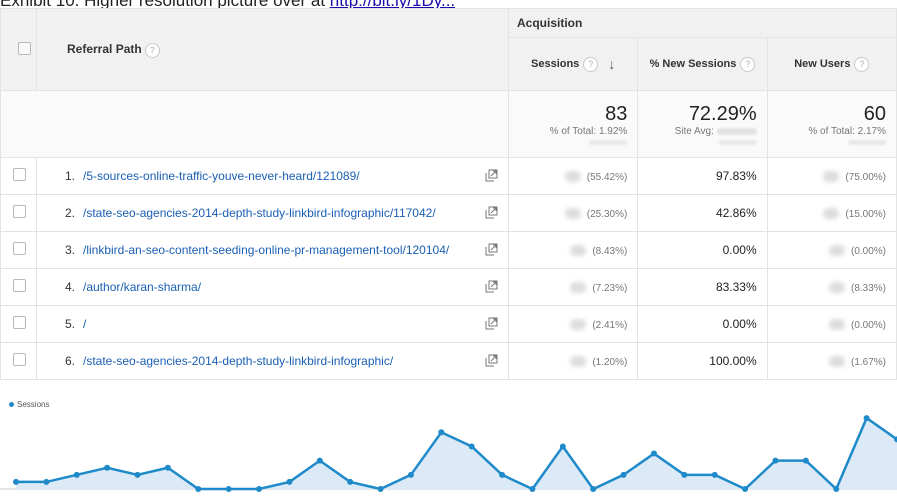  What do you see at coordinates (831, 287) in the screenshot?
I see `new-users-cell: (8.33%)` at bounding box center [831, 287].